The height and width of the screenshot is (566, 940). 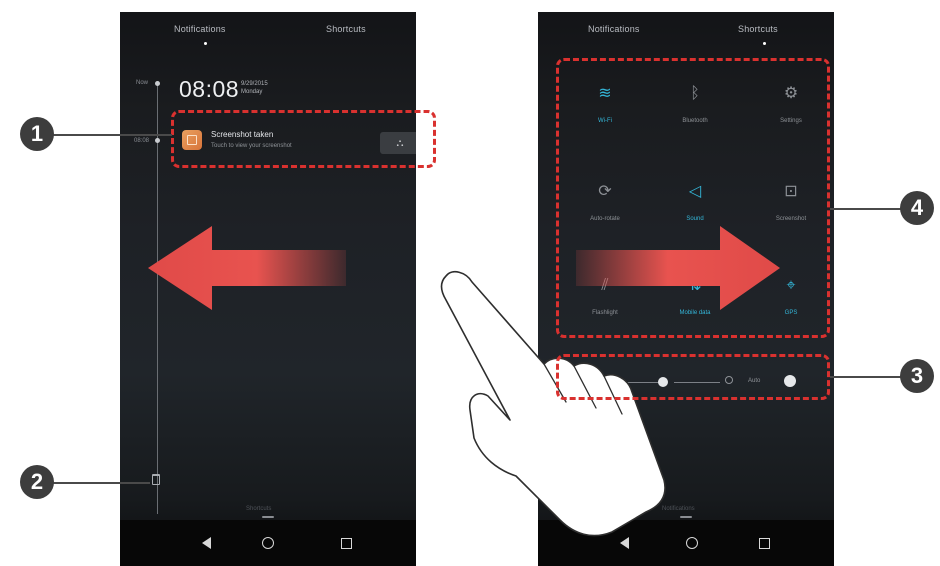 I want to click on callout-4: 4, so click(x=917, y=208).